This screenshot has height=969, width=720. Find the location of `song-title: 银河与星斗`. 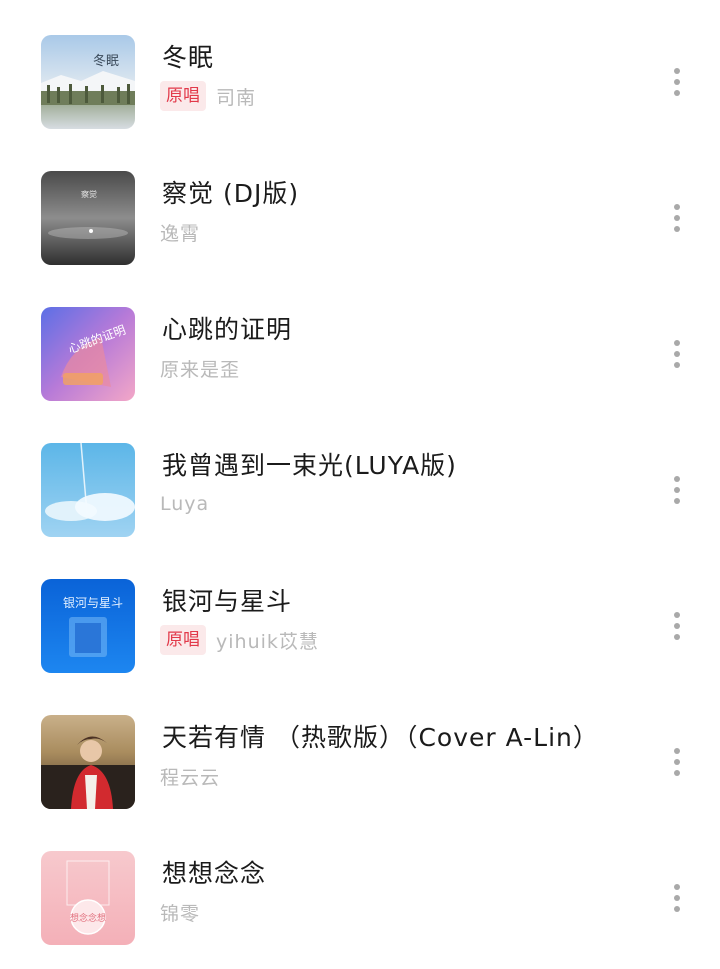

song-title: 银河与星斗 is located at coordinates (227, 601).